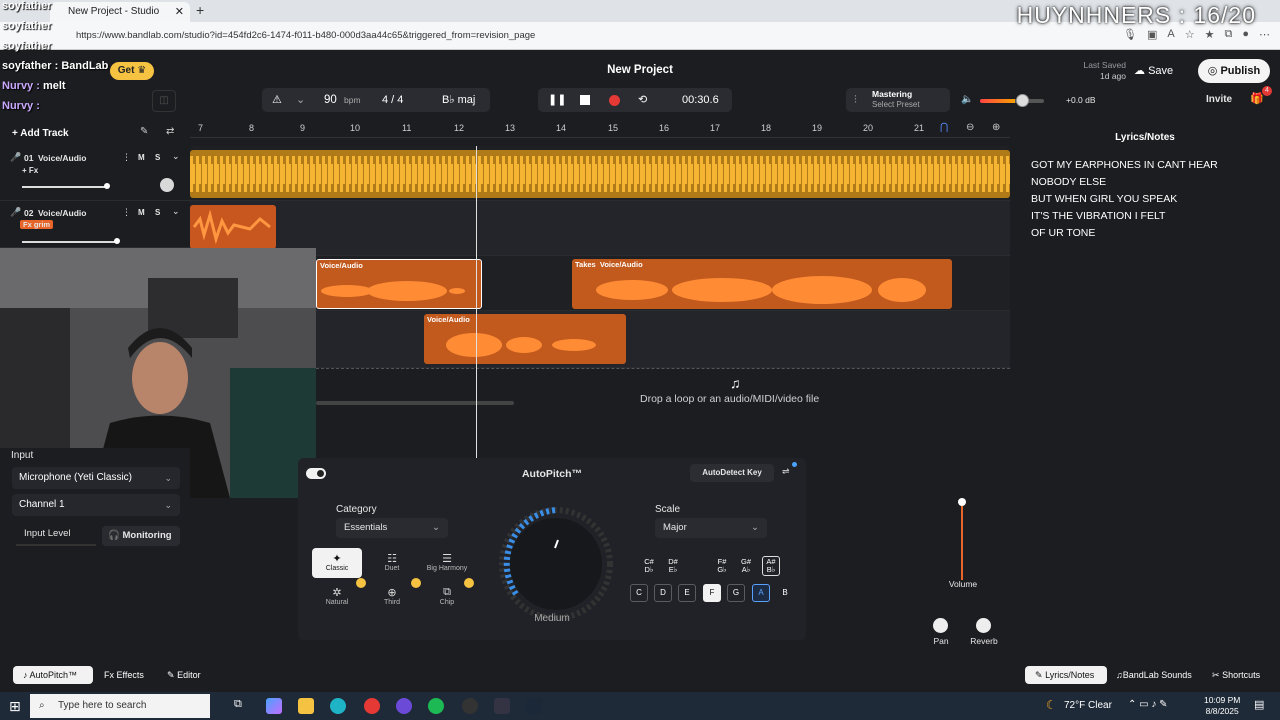  Describe the element at coordinates (1154, 675) in the screenshot. I see `sounds-tab: ♫BandLab Sounds` at that location.